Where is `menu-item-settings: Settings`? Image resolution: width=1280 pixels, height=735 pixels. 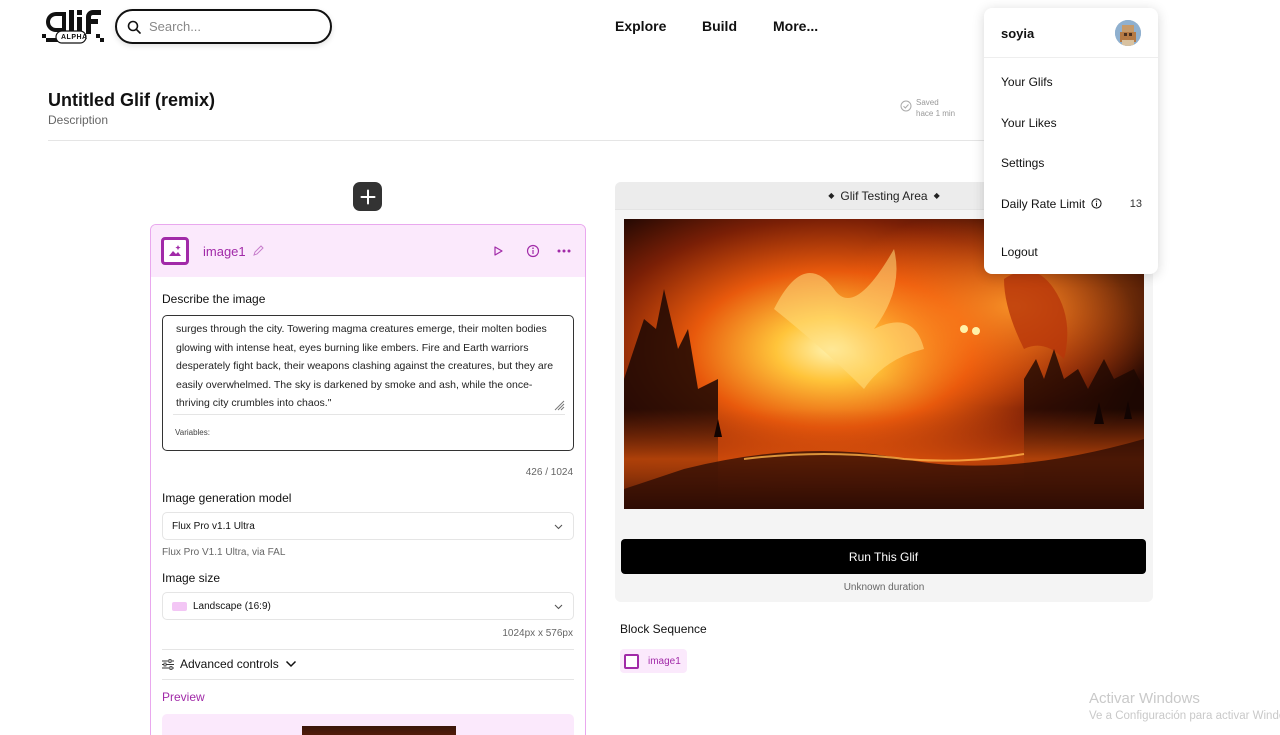
menu-item-settings: Settings is located at coordinates (1022, 163).